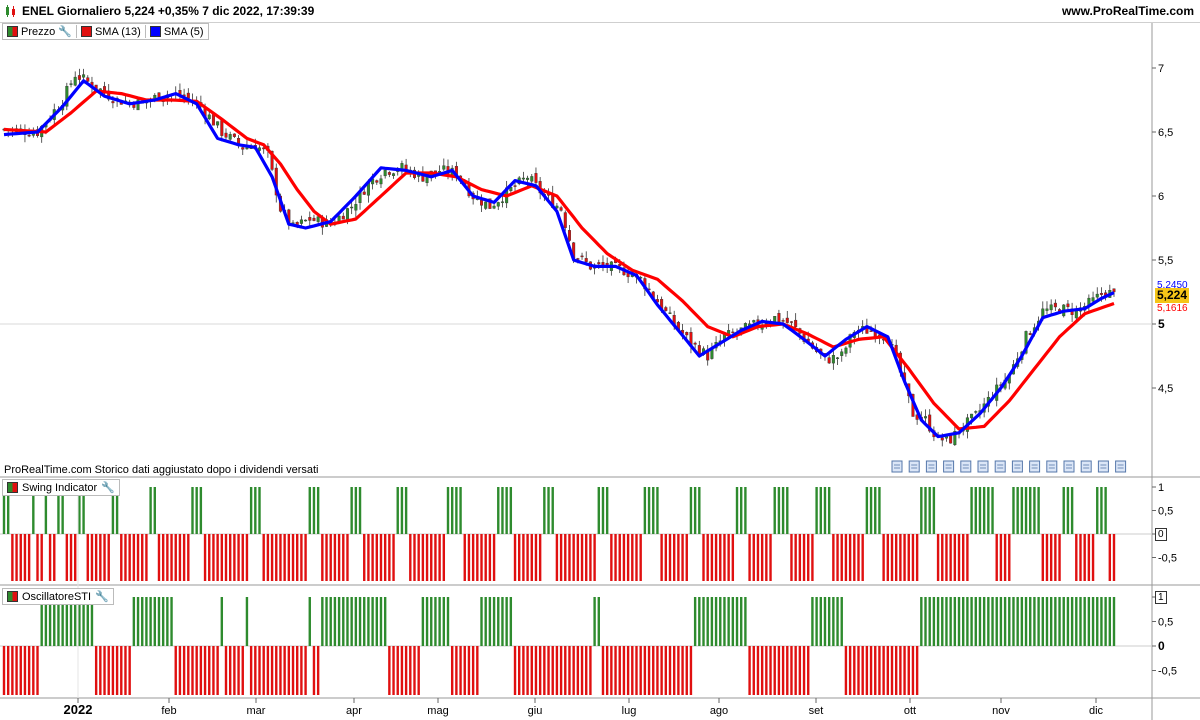  Describe the element at coordinates (110, 32) in the screenshot. I see `legend-item-sma13: SMA (13)` at that location.